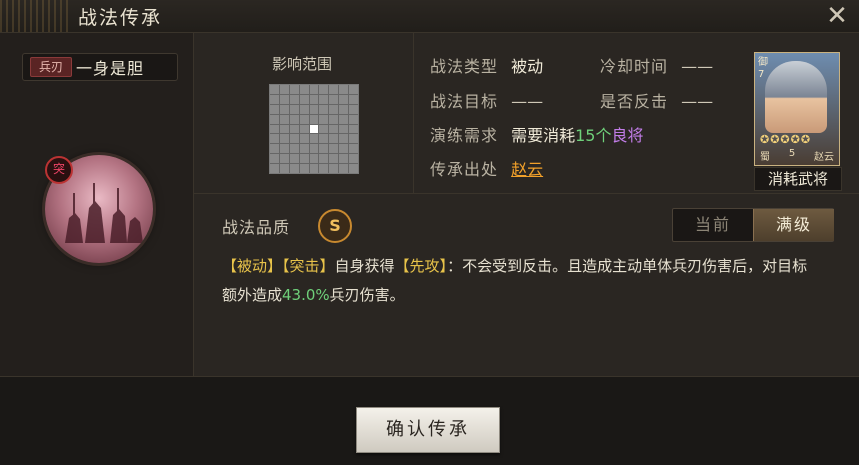  Describe the element at coordinates (486, 100) in the screenshot. I see `target-row: 战法目标 ——` at that location.